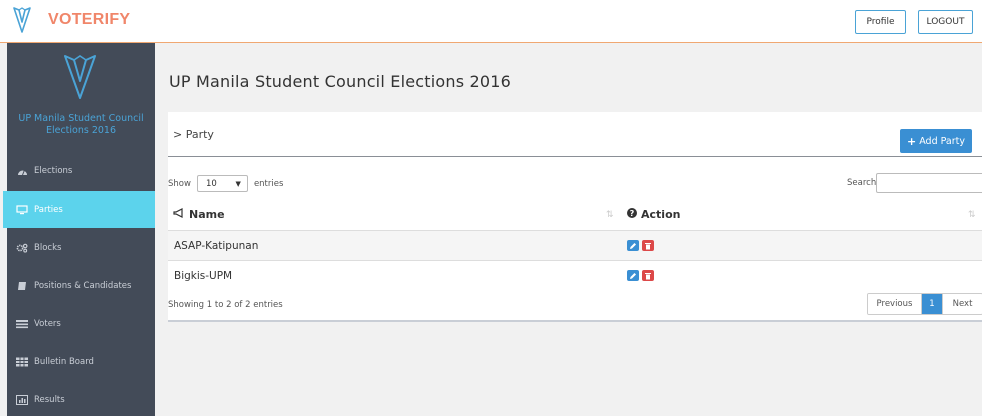 The width and height of the screenshot is (982, 416). What do you see at coordinates (48, 209) in the screenshot?
I see `sidebar-item-label: Parties` at bounding box center [48, 209].